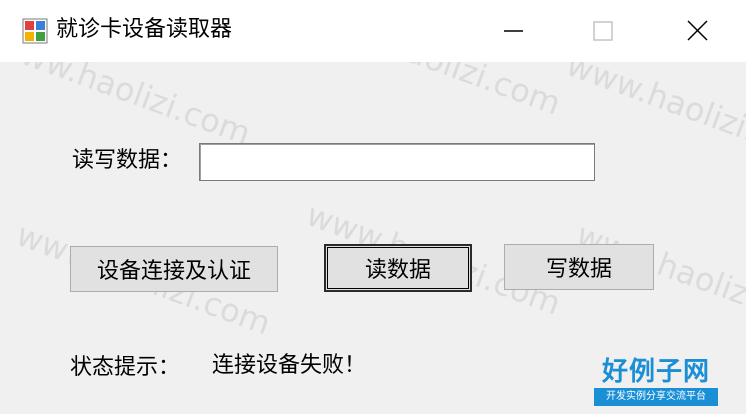 This screenshot has width=746, height=414. I want to click on title-bar: 就诊卡设备读取器, so click(373, 31).